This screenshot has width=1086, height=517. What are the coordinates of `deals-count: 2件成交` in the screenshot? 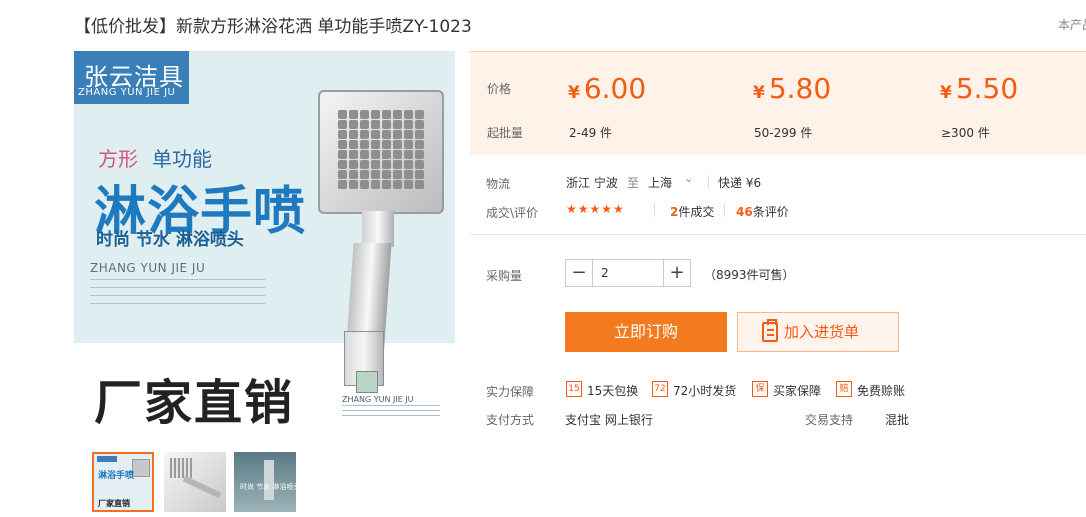 It's located at (692, 211).